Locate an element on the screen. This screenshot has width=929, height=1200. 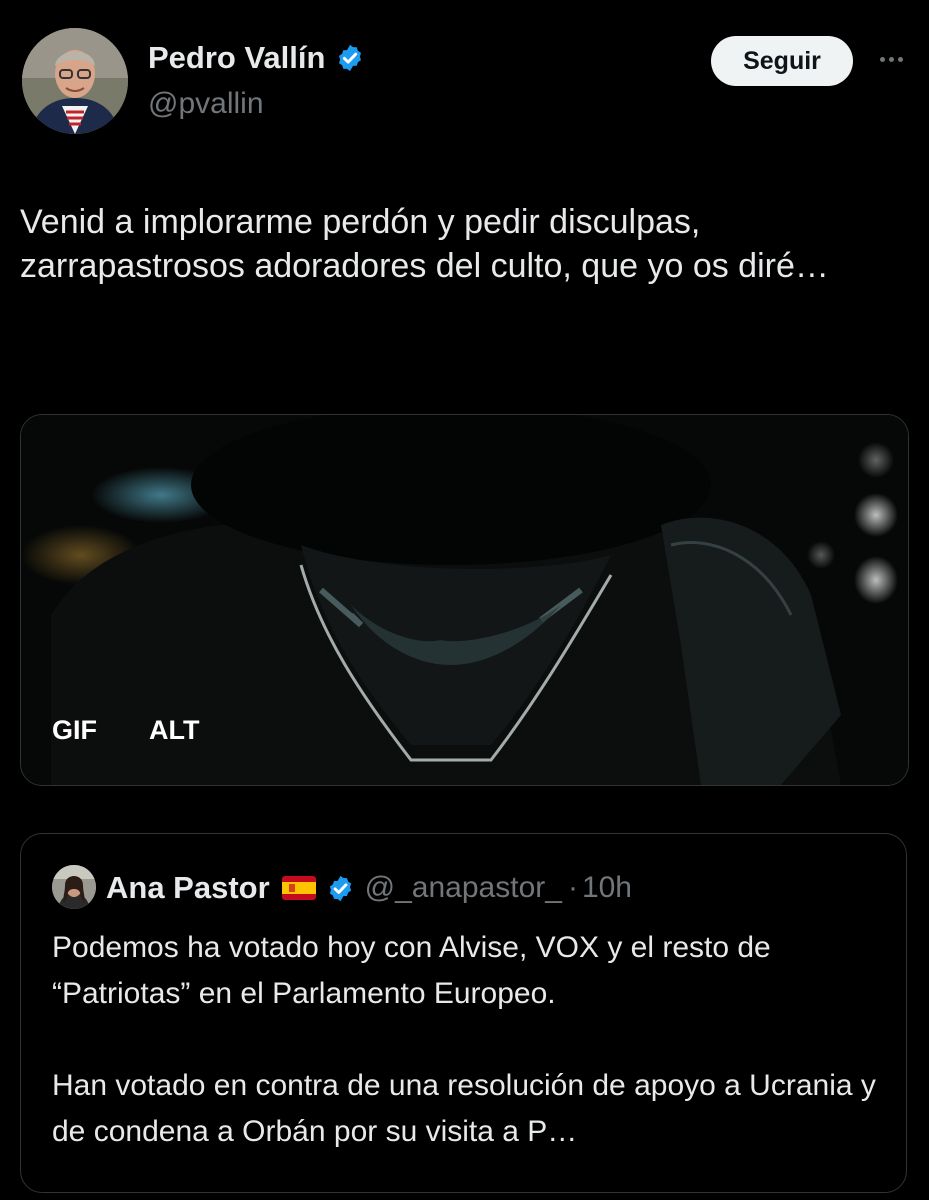
more-horizontal-icon is located at coordinates (891, 59).